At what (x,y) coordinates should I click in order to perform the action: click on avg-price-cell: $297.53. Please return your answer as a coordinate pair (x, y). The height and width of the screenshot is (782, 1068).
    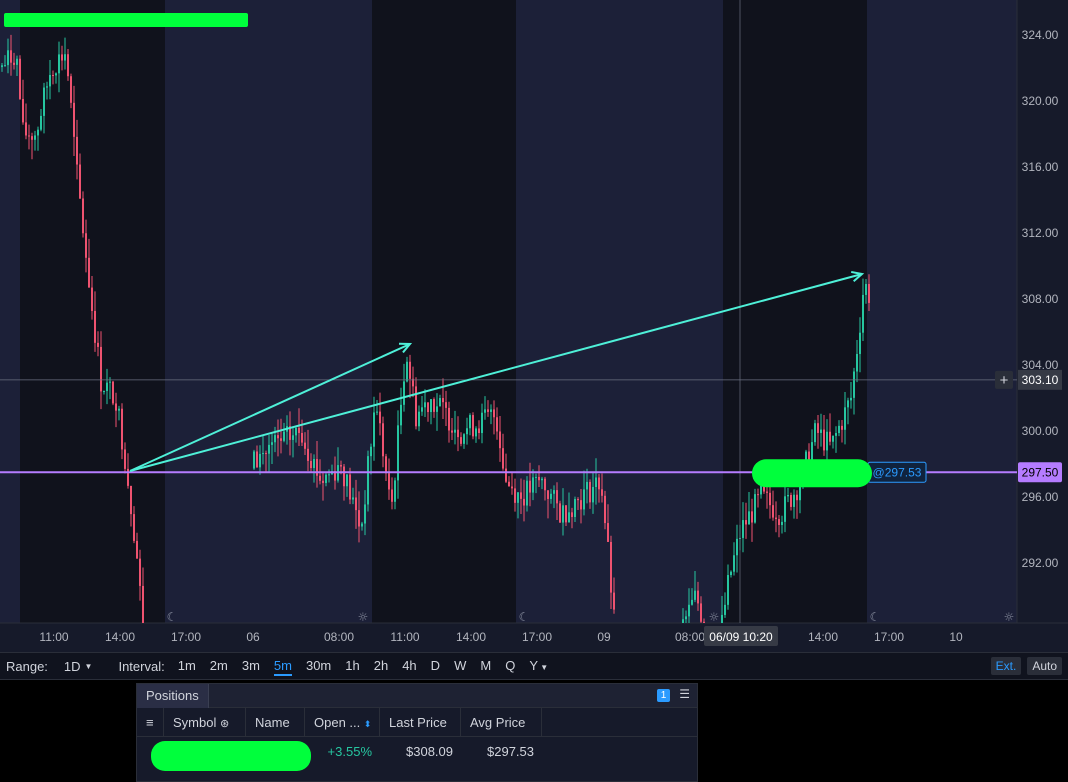
    Looking at the image, I should click on (510, 751).